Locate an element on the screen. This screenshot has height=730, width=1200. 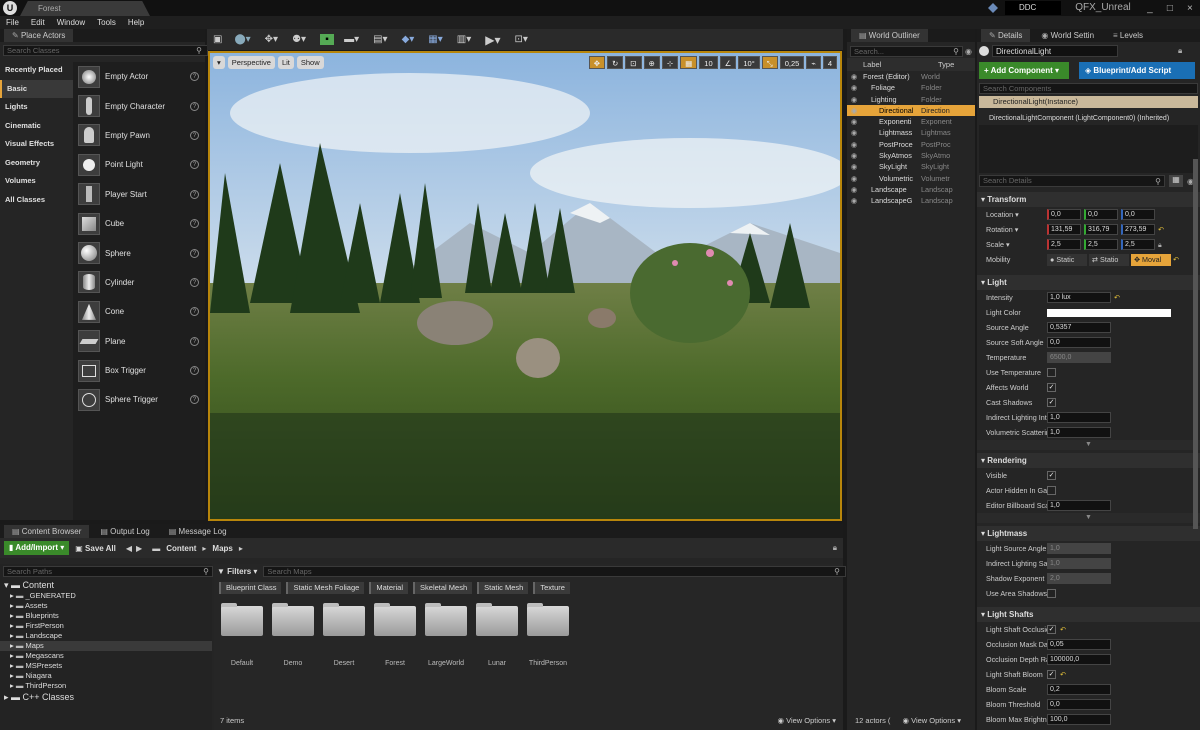
outliner-row: ◉ Forest (Editor) World is located at coordinates (911, 76).